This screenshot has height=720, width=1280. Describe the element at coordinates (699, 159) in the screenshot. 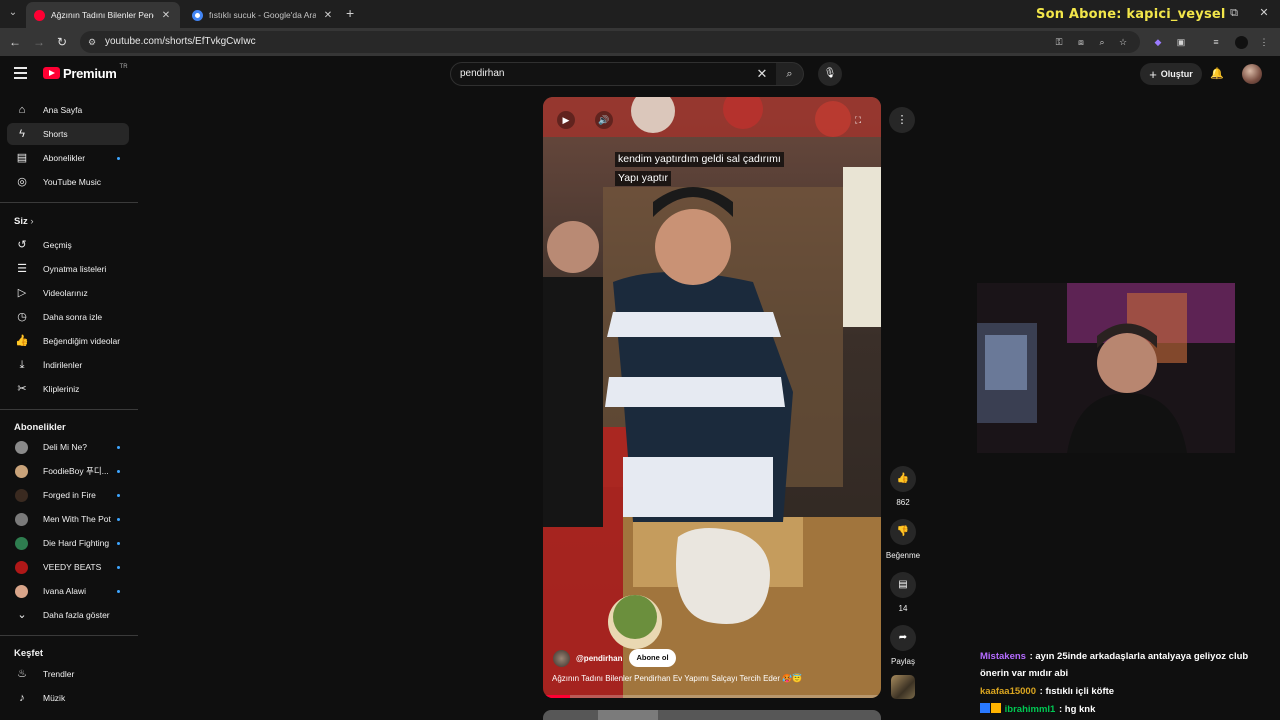

I see `caption-line: kendim yaptırdım geldi sal çadırımı` at that location.